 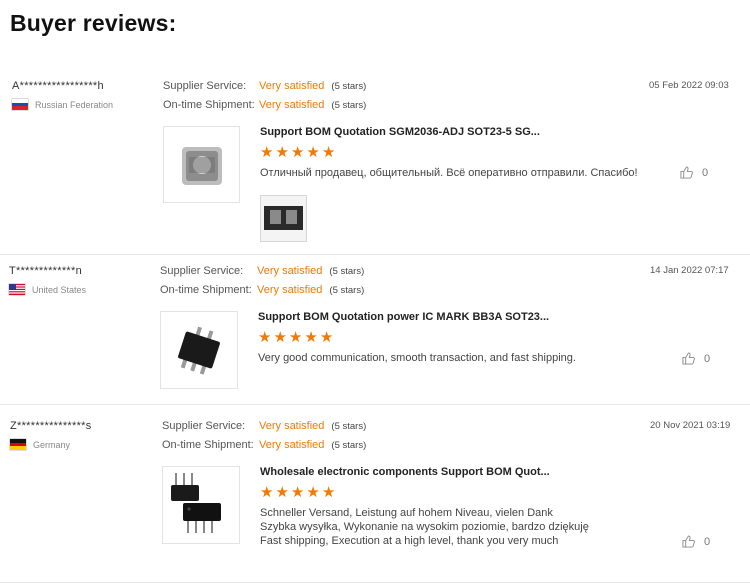 I want to click on reviewer-name: A*****************h, so click(x=58, y=86).